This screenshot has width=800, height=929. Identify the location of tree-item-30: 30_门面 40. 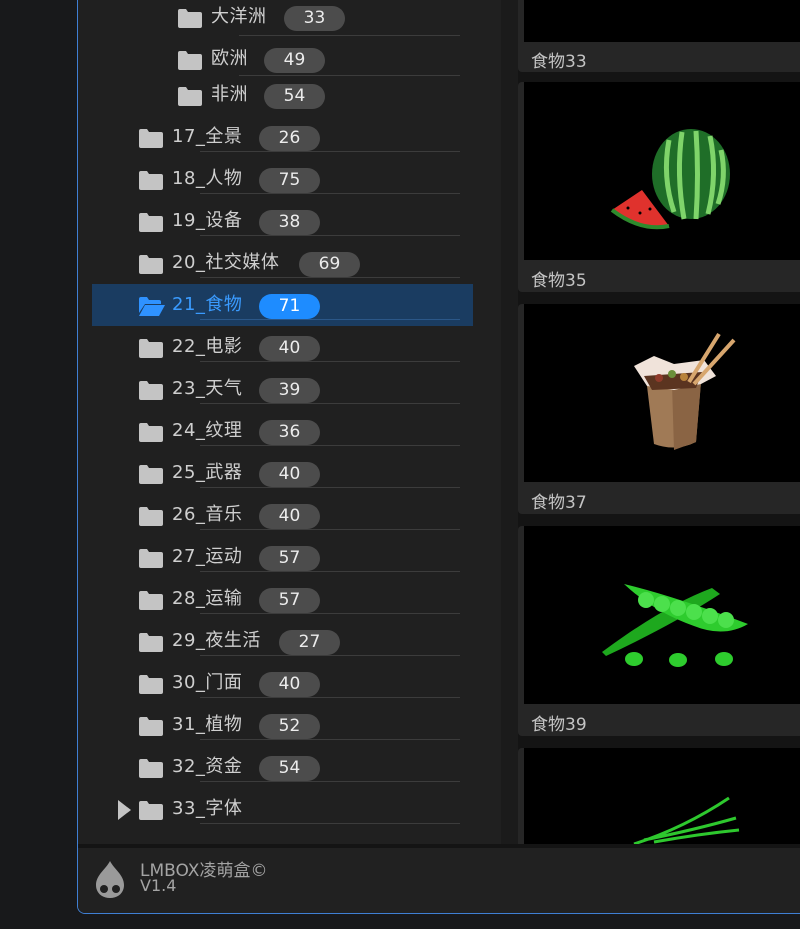
(289, 683).